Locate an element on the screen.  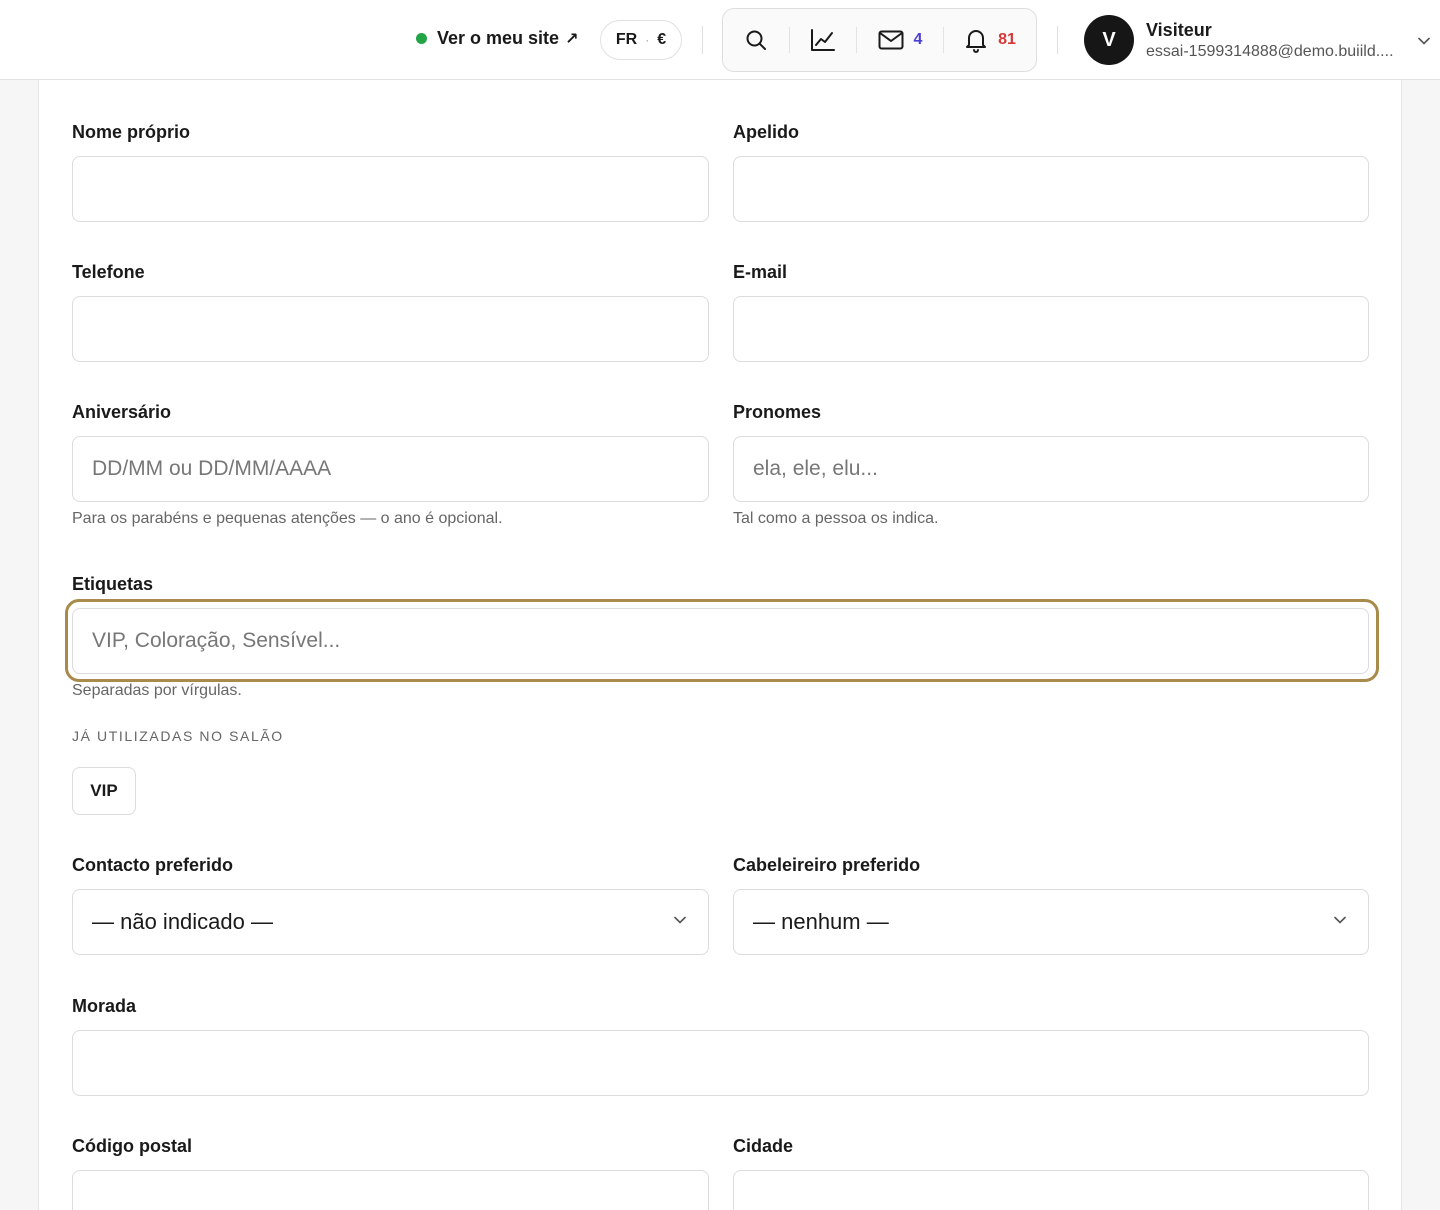
bell-icon is located at coordinates (976, 41).